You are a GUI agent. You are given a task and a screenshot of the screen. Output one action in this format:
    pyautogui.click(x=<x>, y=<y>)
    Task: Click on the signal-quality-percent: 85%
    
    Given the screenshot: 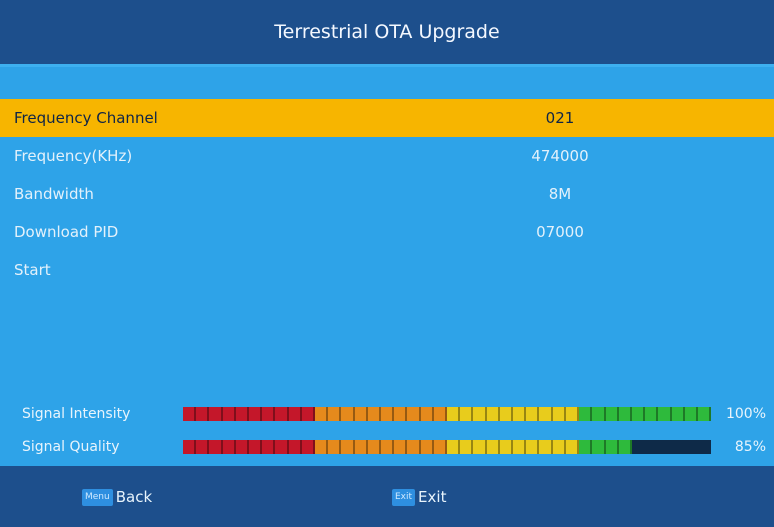 What is the action you would take?
    pyautogui.click(x=750, y=447)
    